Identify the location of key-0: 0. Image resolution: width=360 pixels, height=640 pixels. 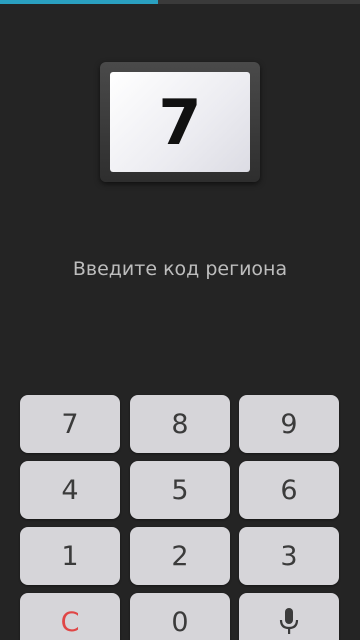
(180, 616).